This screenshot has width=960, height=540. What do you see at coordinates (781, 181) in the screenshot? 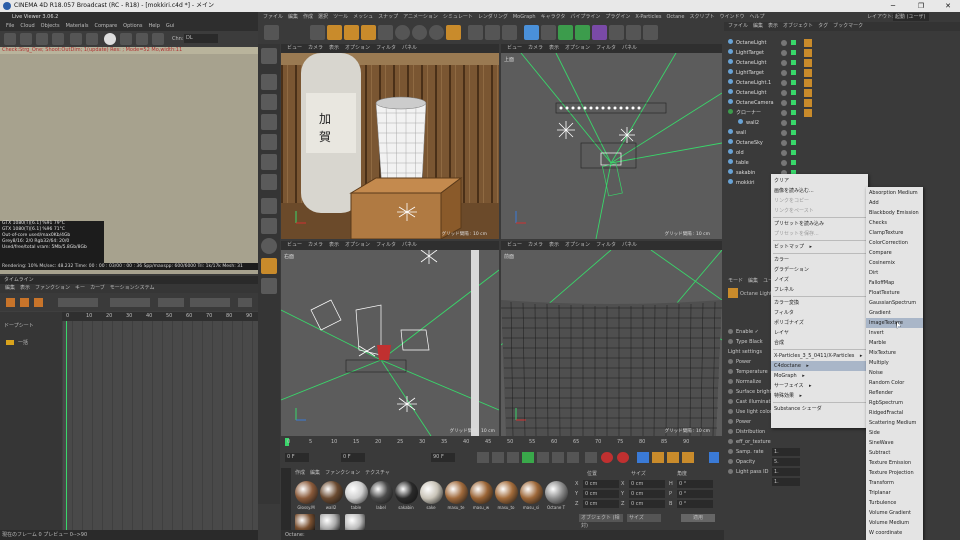
I see `context-menu-item: クリア` at bounding box center [781, 181].